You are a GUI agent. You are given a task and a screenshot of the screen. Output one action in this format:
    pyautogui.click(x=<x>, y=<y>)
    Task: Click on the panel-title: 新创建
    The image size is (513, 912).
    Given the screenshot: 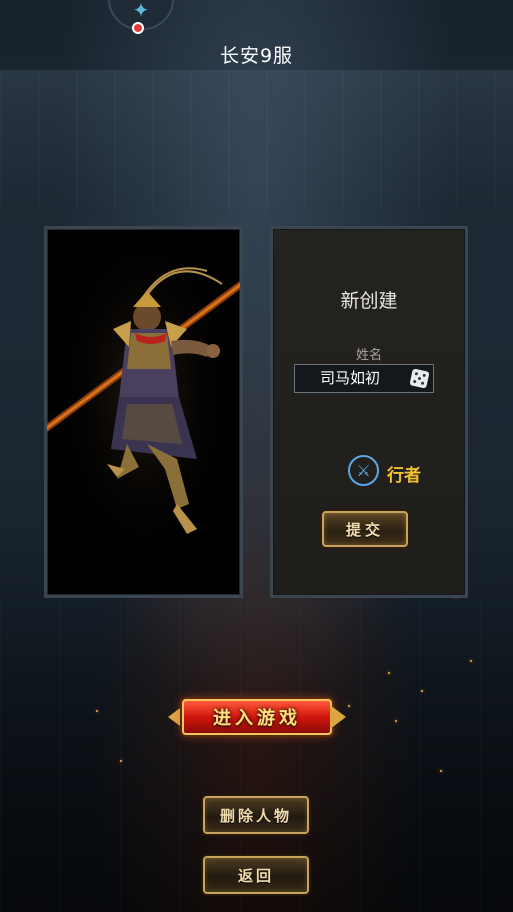 What is the action you would take?
    pyautogui.click(x=369, y=301)
    